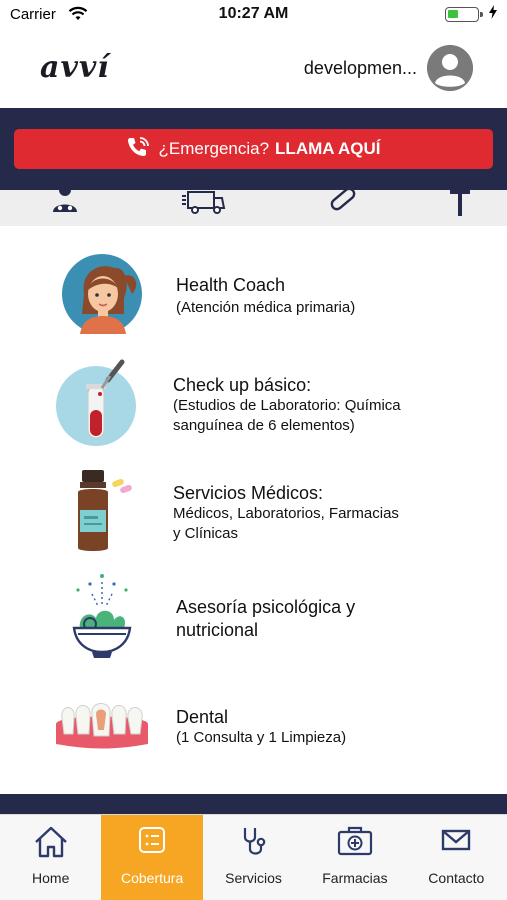 Image resolution: width=507 pixels, height=900 pixels. I want to click on status-bar: Carrier 10:27 AM, so click(253, 15).